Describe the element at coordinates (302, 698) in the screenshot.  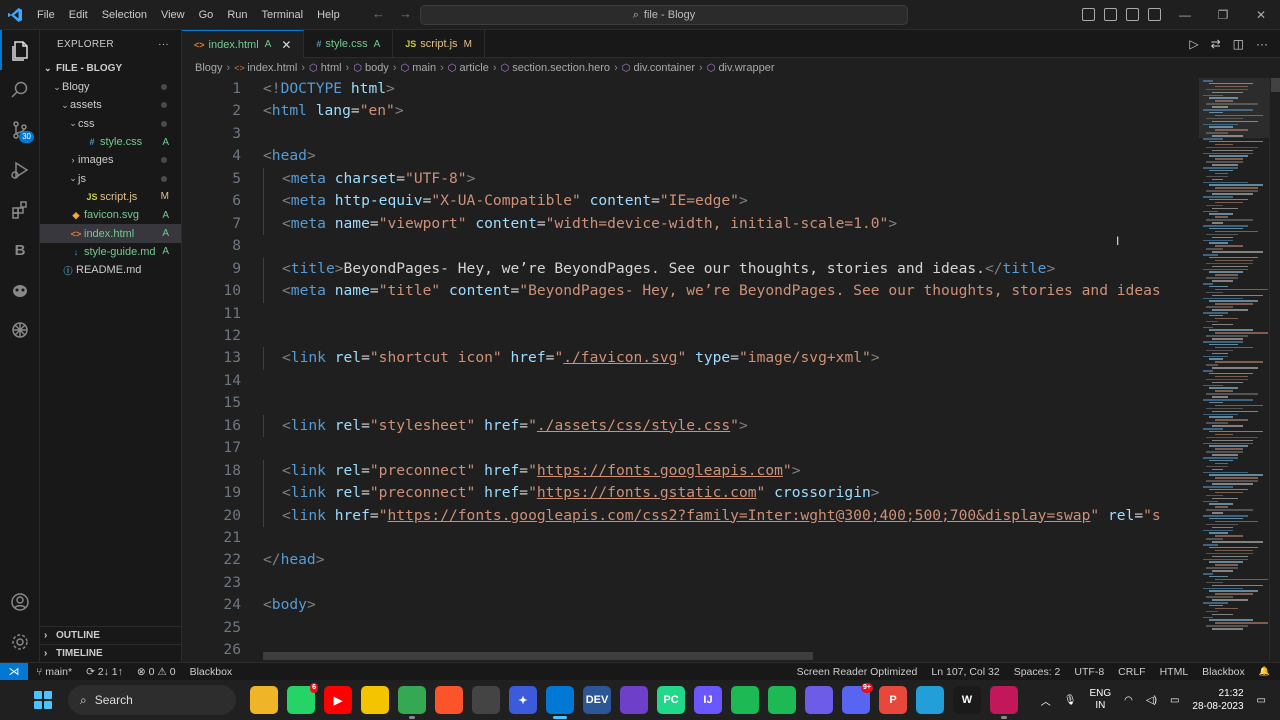
I see `whatsapp-app-icon: 6` at that location.